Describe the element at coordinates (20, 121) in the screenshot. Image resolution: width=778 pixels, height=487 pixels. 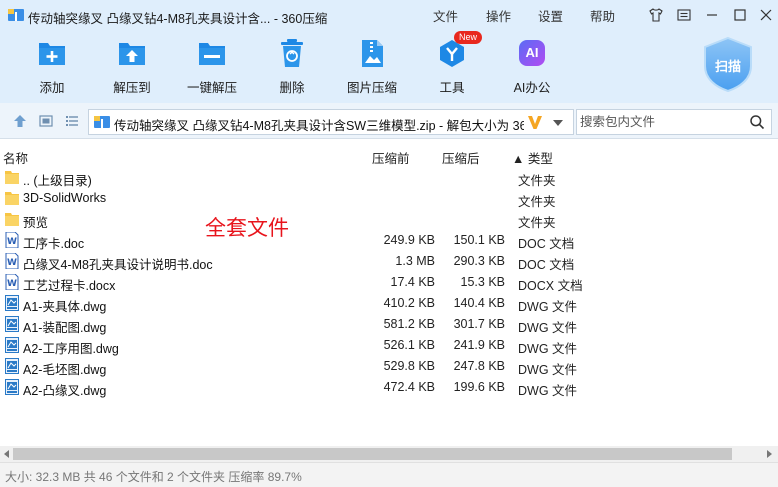
I see `up-arrow-icon` at that location.